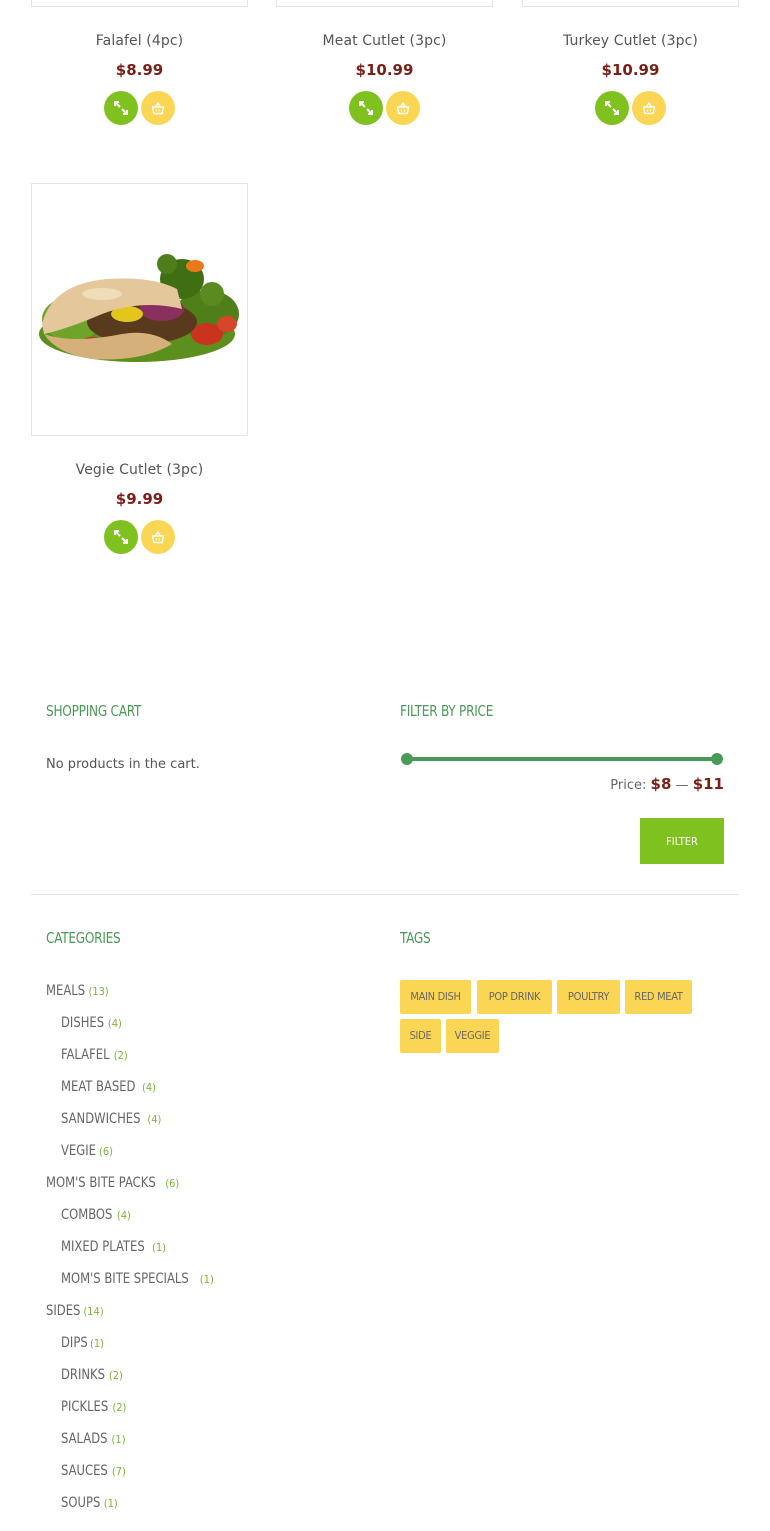 This screenshot has height=1531, width=770. I want to click on product-name: Turkey Cutlet (3pc), so click(630, 41).